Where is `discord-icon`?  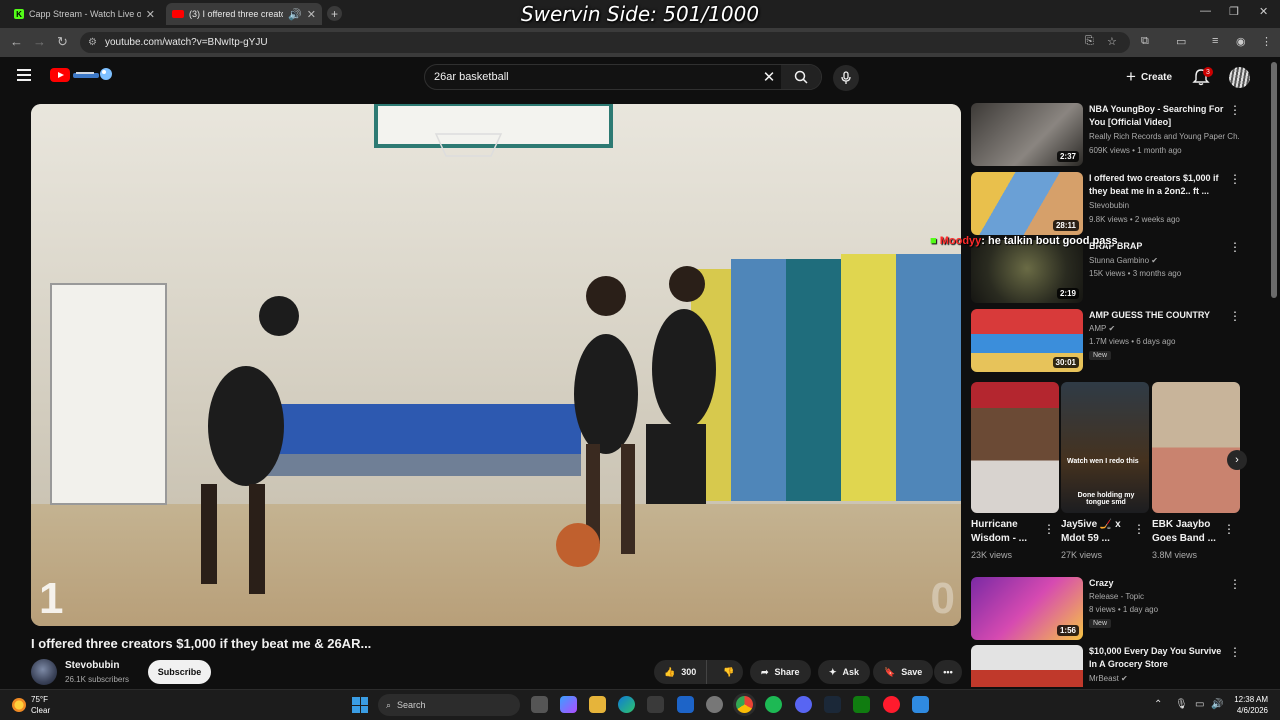
discord-icon is located at coordinates (803, 704).